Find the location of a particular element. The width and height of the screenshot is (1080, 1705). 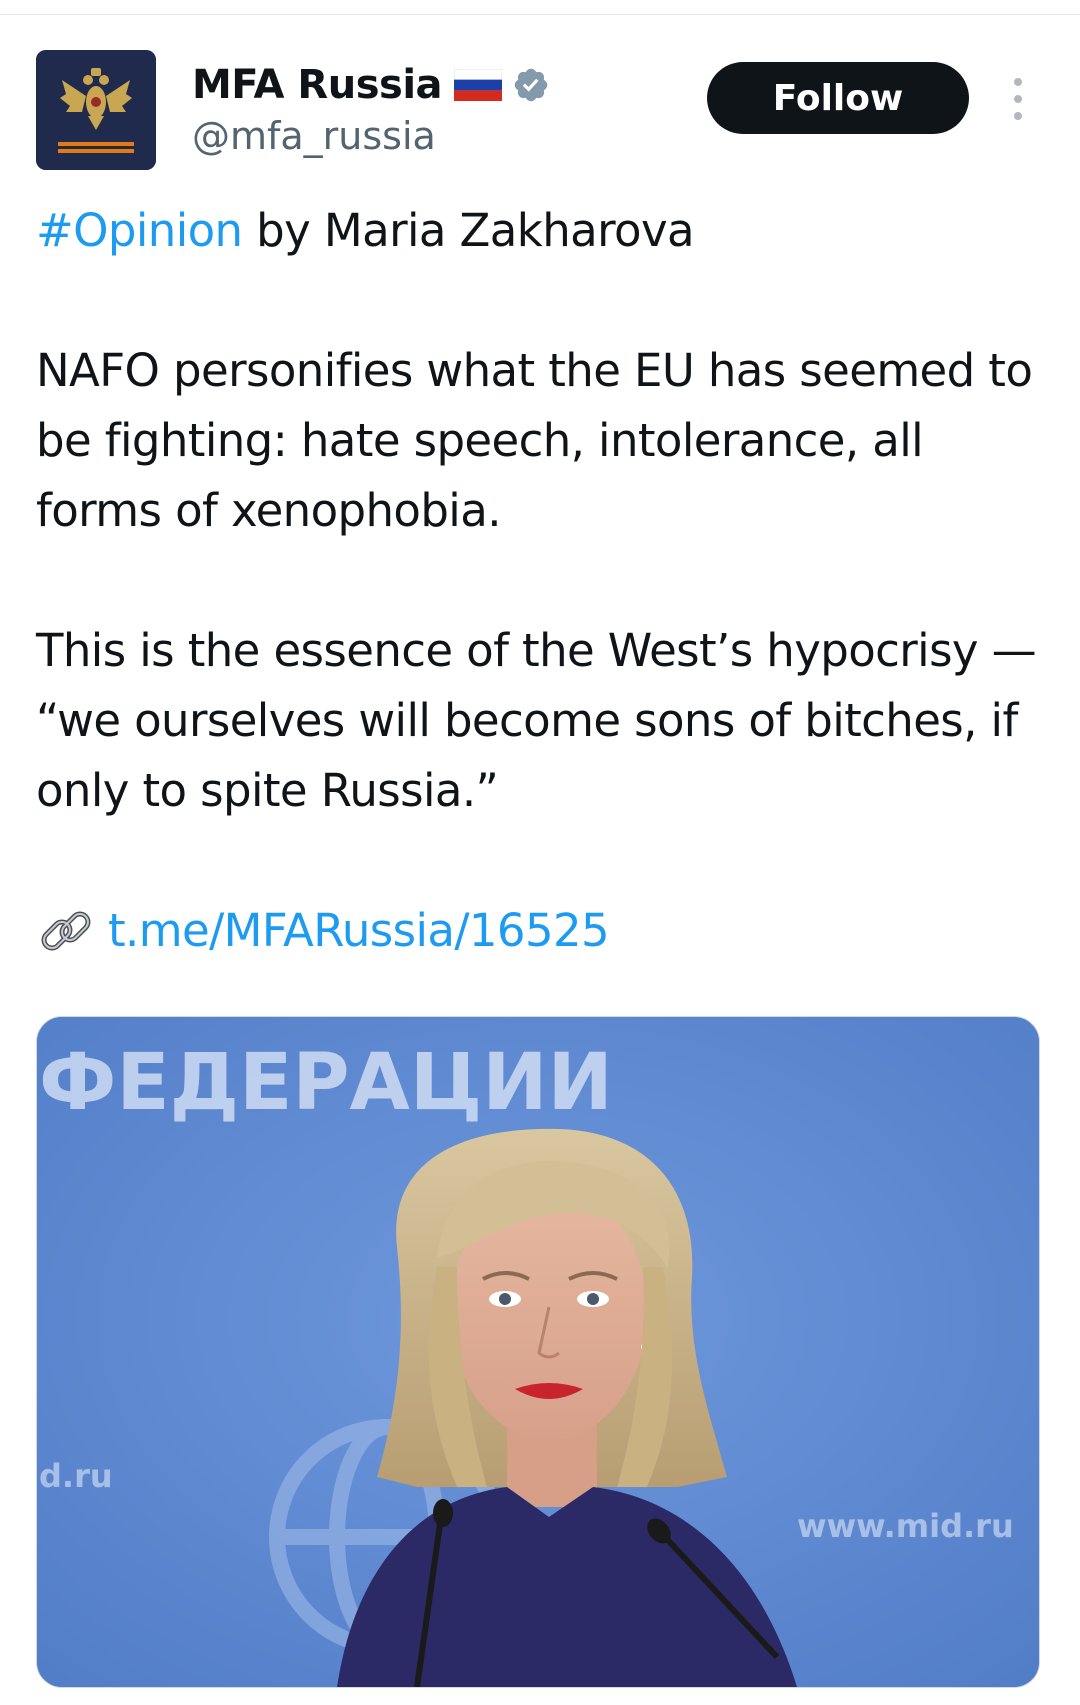

more-vertical-icon is located at coordinates (1018, 99).